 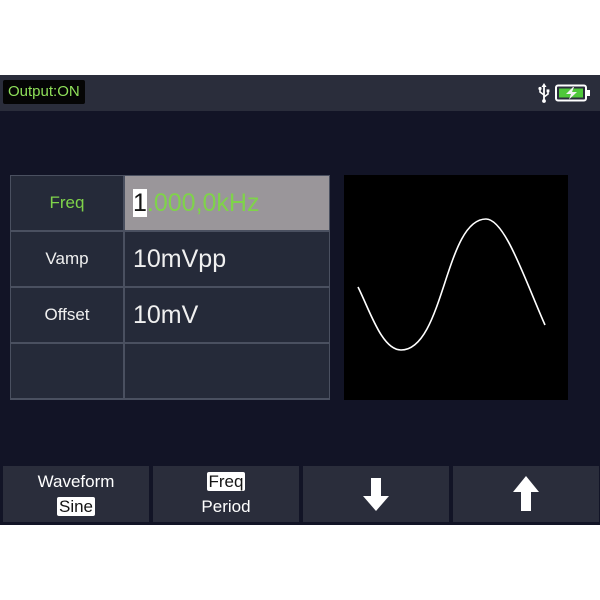 I want to click on softkey-waveform: Waveform Sine, so click(x=76, y=494).